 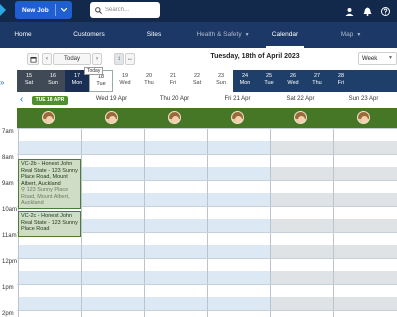 What do you see at coordinates (221, 81) in the screenshot?
I see `date-strip-day: 23 Sun` at bounding box center [221, 81].